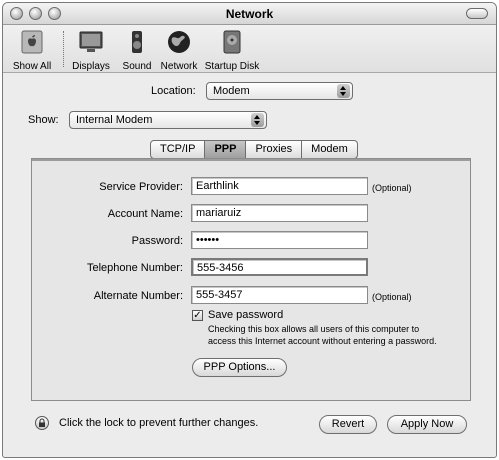 This screenshot has height=460, width=499. I want to click on toolbar-item-displays: Displays, so click(91, 50).